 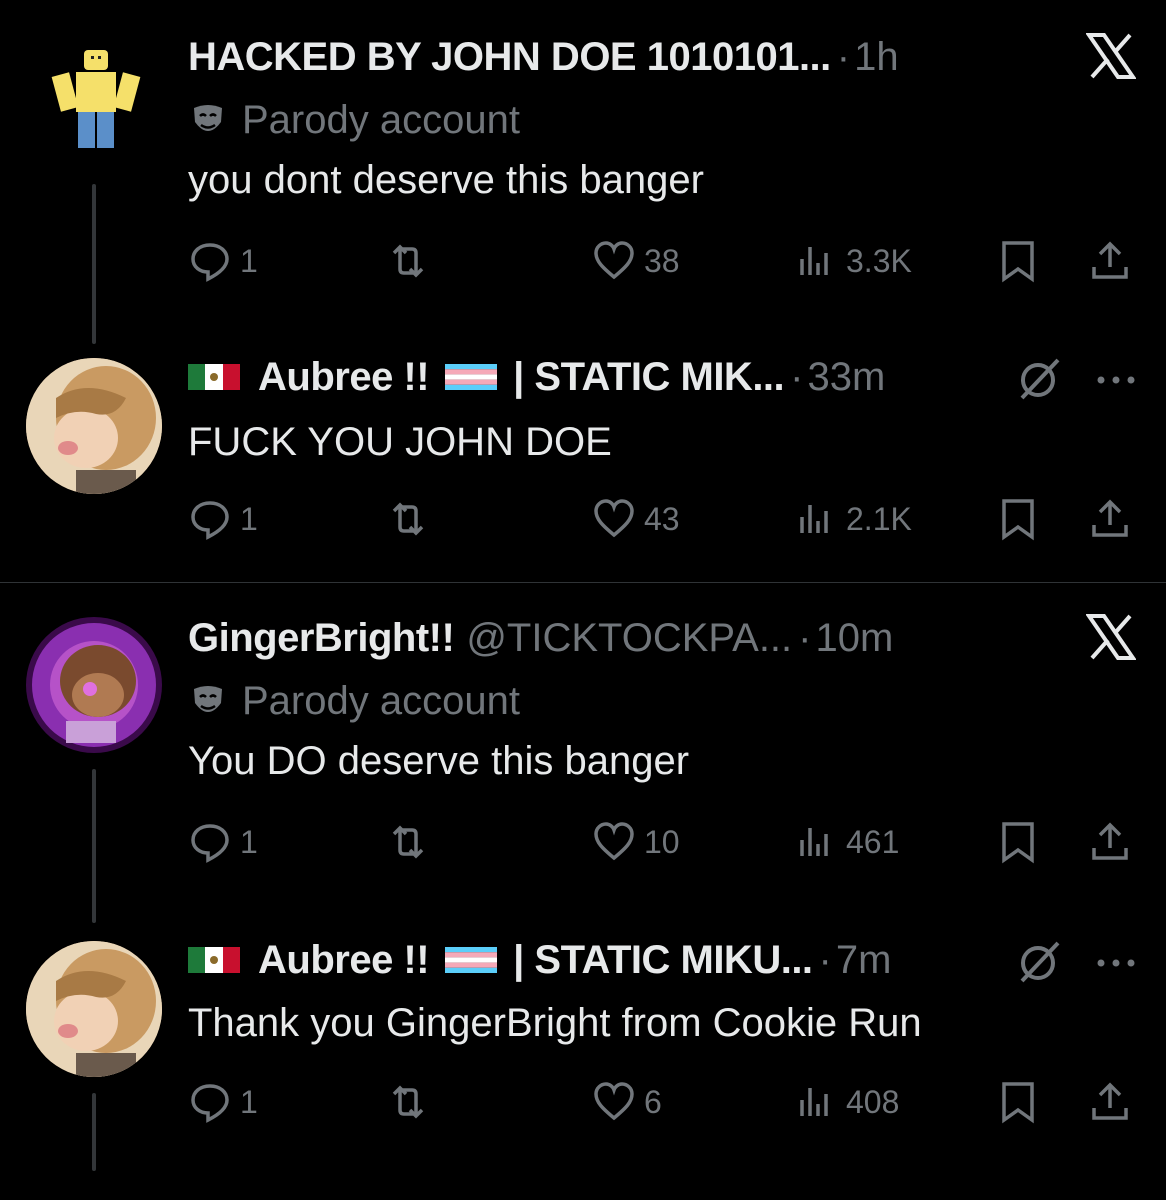 I want to click on parody-text: Parody account, so click(x=381, y=119).